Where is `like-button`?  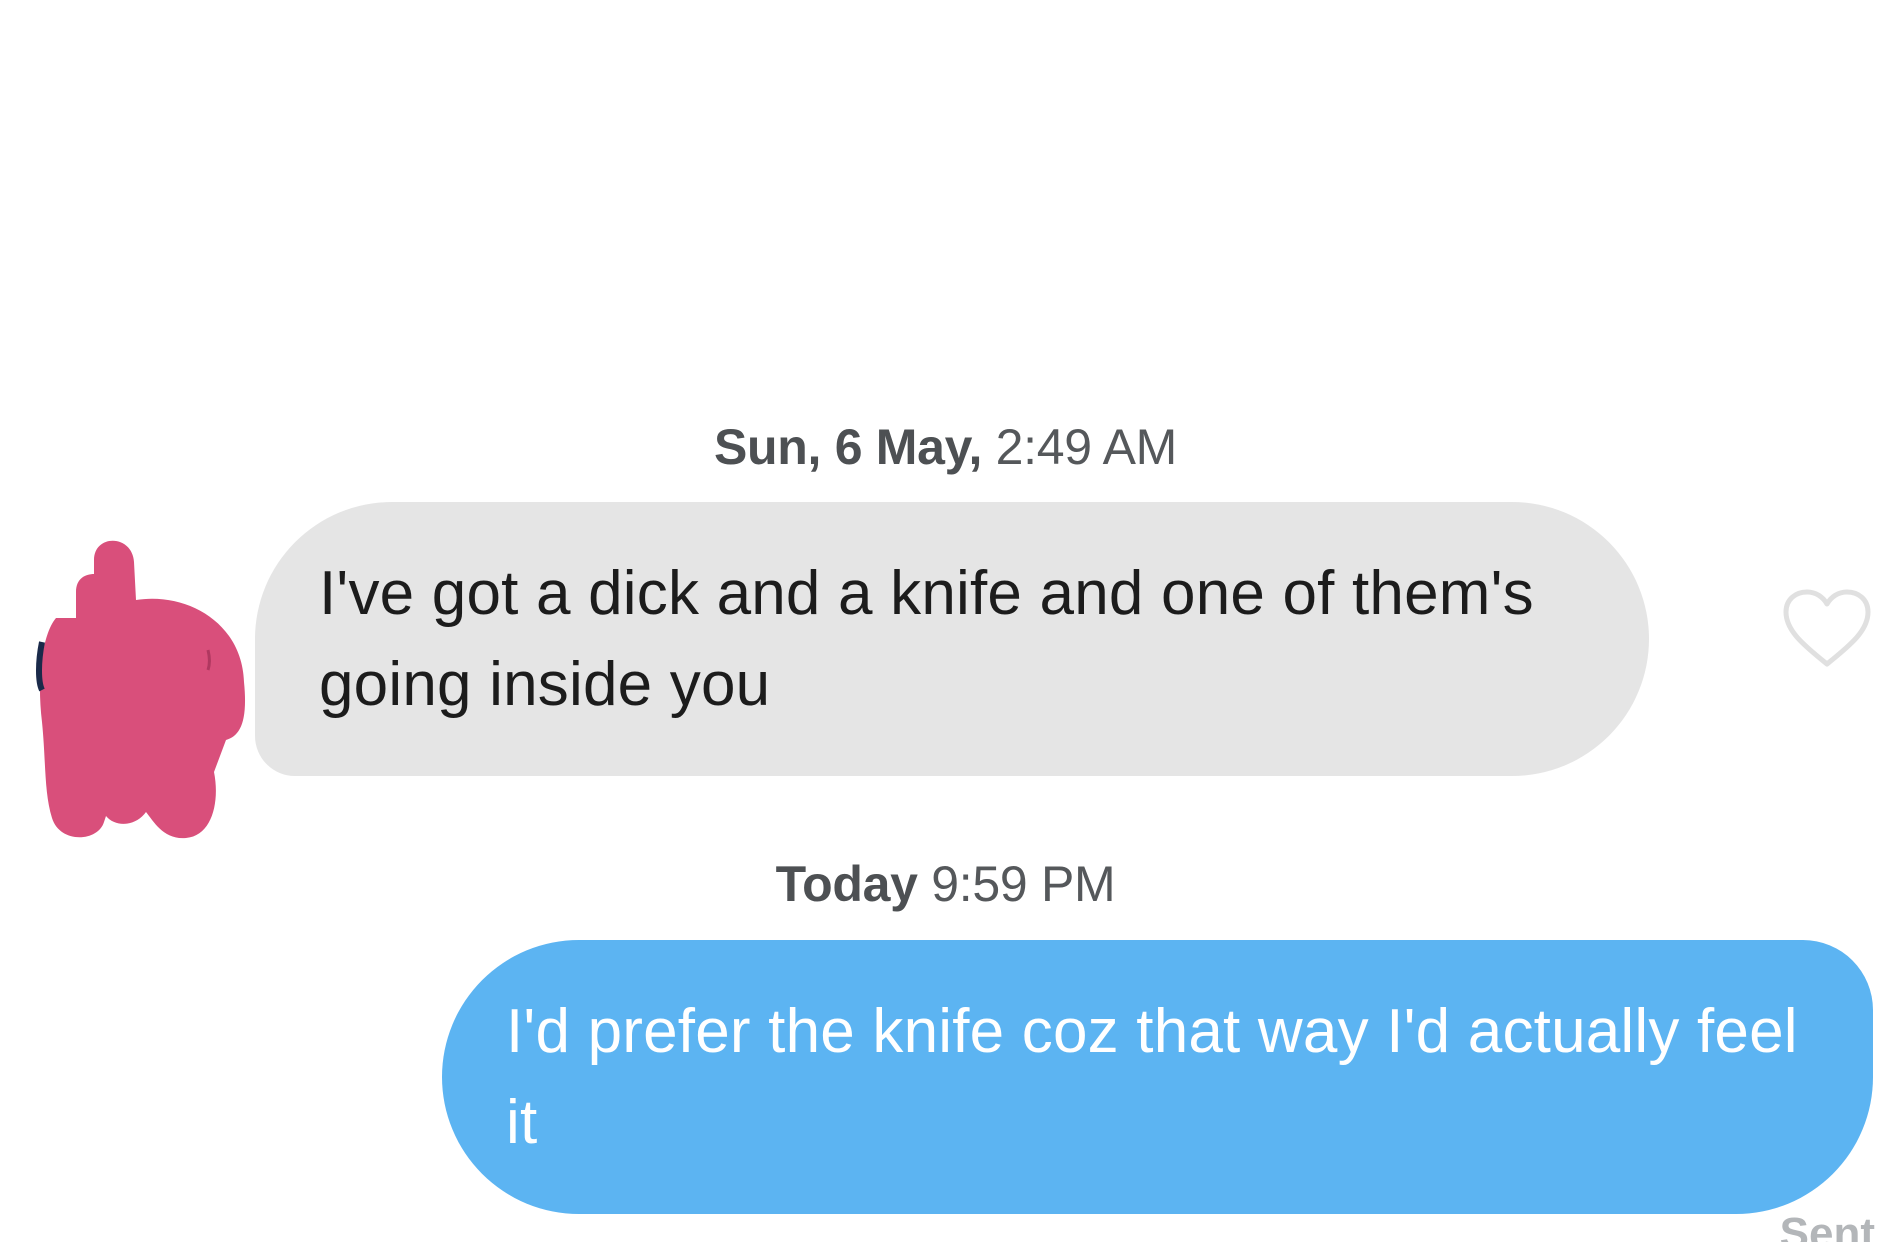
like-button is located at coordinates (1827, 629).